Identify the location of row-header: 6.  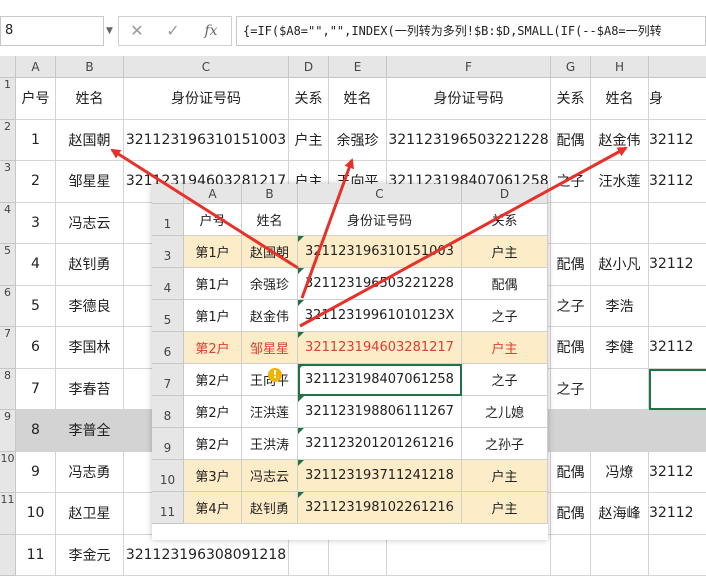
(8, 307).